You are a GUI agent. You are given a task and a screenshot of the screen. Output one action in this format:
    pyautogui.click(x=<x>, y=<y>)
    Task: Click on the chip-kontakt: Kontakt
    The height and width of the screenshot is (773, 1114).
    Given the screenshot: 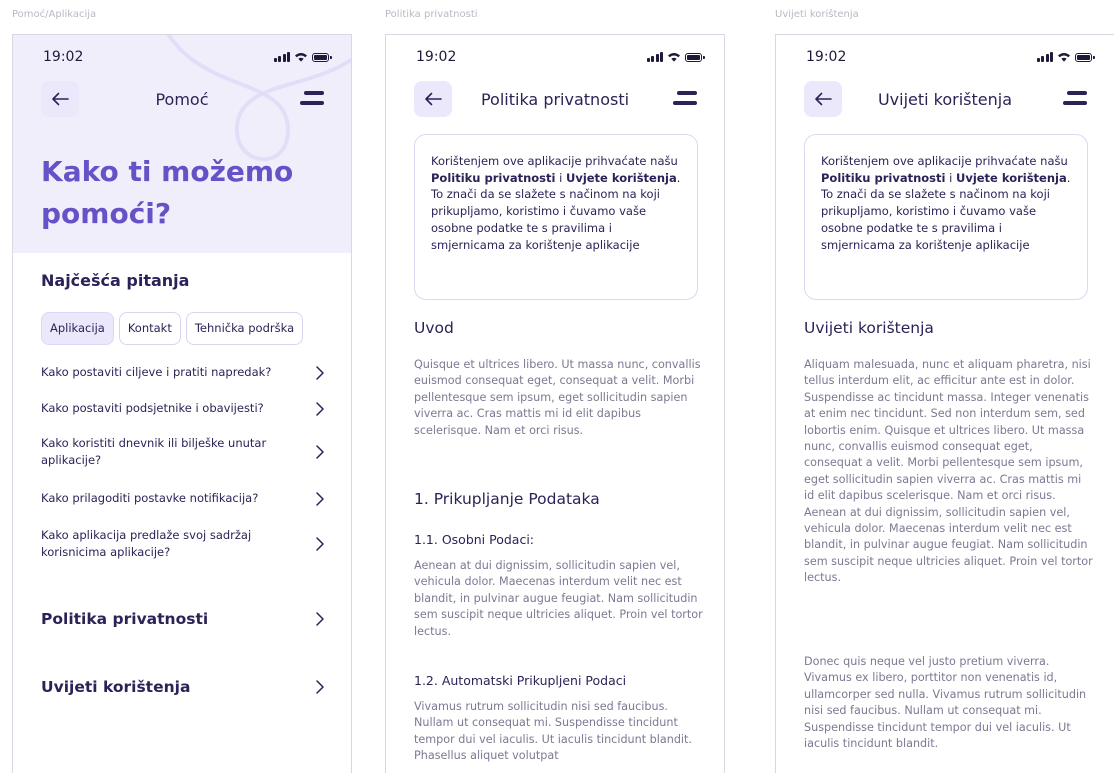 What is the action you would take?
    pyautogui.click(x=149, y=328)
    